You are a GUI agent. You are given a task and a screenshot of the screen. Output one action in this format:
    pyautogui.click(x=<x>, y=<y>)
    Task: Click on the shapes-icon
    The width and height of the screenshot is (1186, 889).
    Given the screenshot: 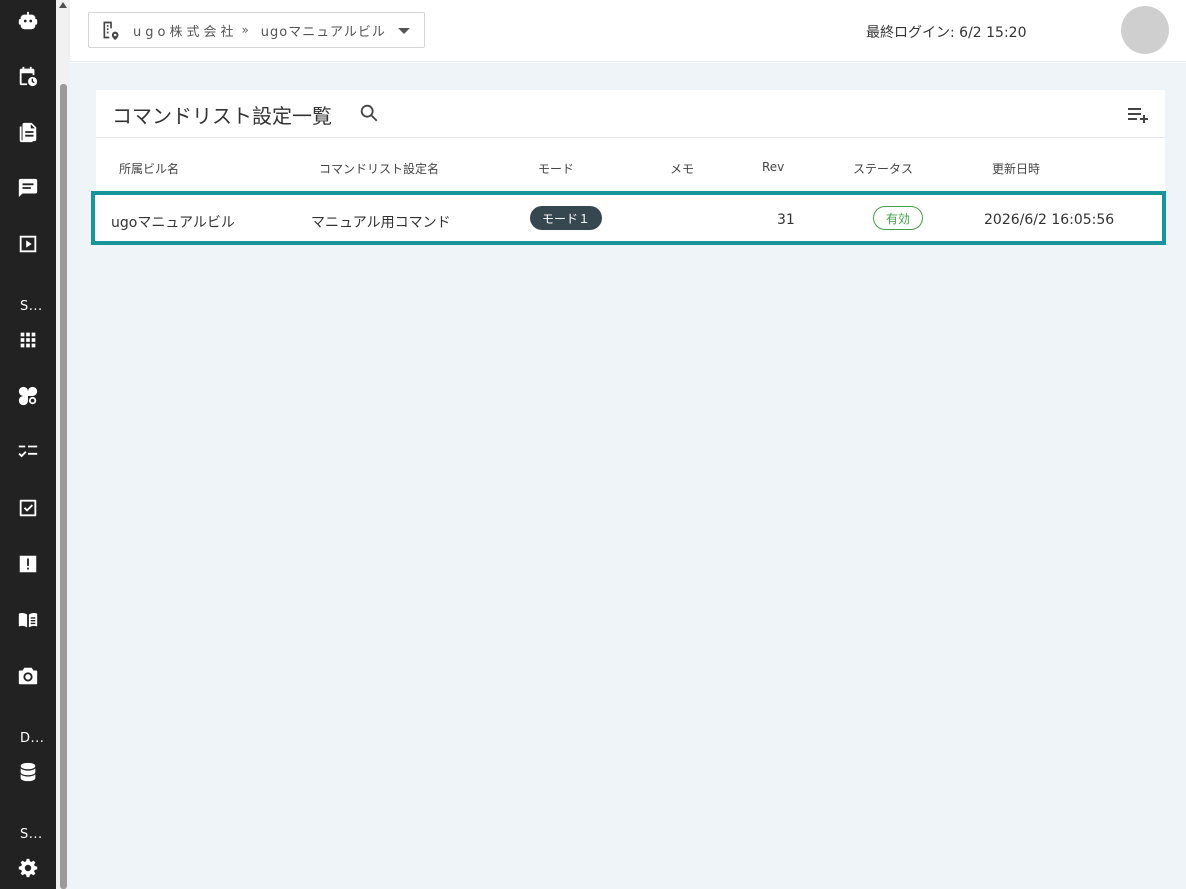 What is the action you would take?
    pyautogui.click(x=28, y=396)
    